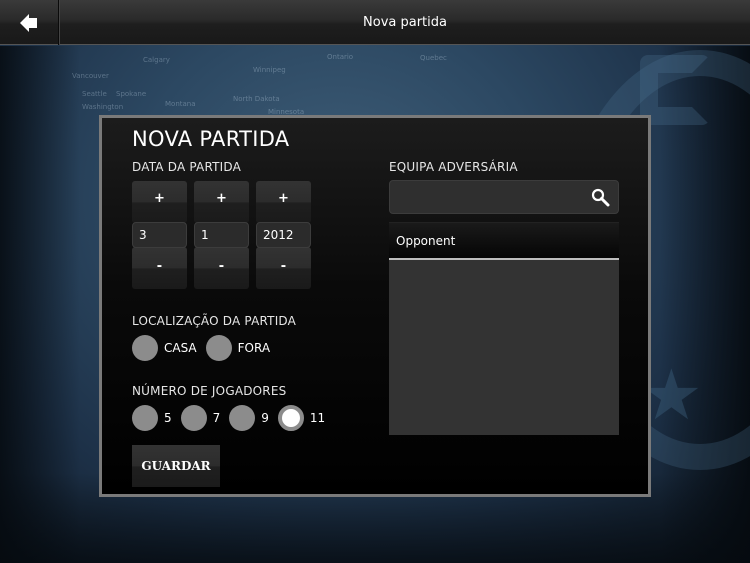 Image resolution: width=750 pixels, height=563 pixels. Describe the element at coordinates (405, 22) in the screenshot. I see `page-title: Nova partida` at that location.